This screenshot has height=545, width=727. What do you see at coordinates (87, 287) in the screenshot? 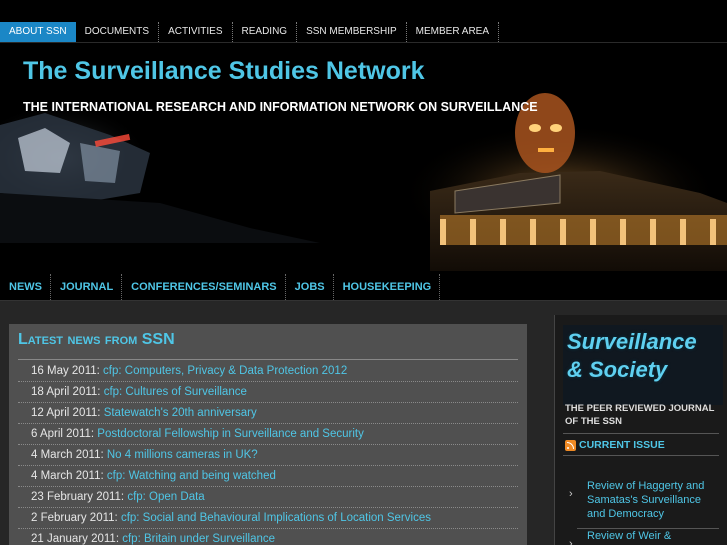
I see `section-nav-journal: JOURNAL` at bounding box center [87, 287].